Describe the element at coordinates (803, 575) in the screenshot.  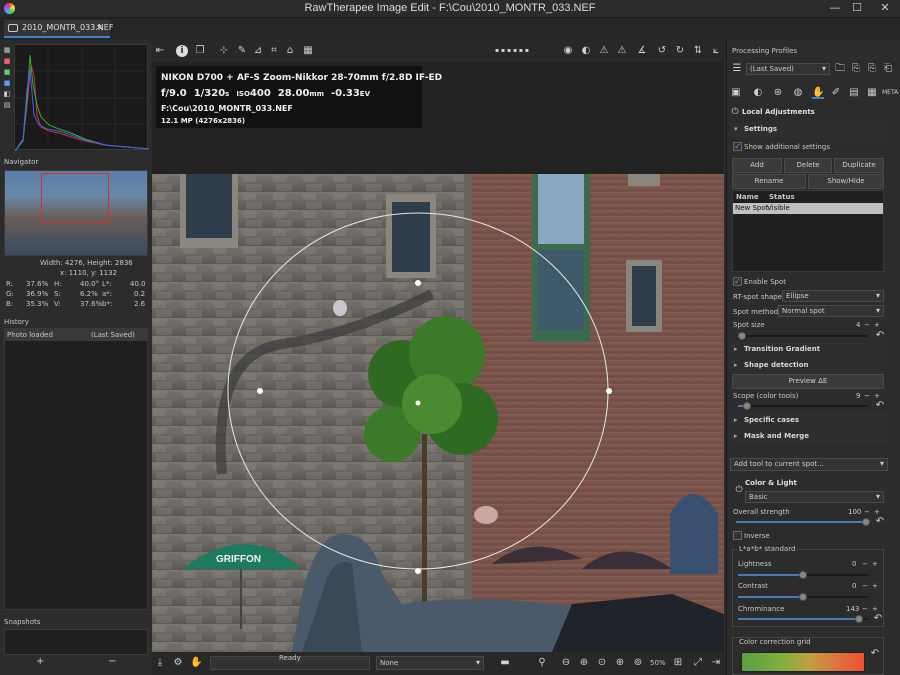
I see `lightness-slider` at that location.